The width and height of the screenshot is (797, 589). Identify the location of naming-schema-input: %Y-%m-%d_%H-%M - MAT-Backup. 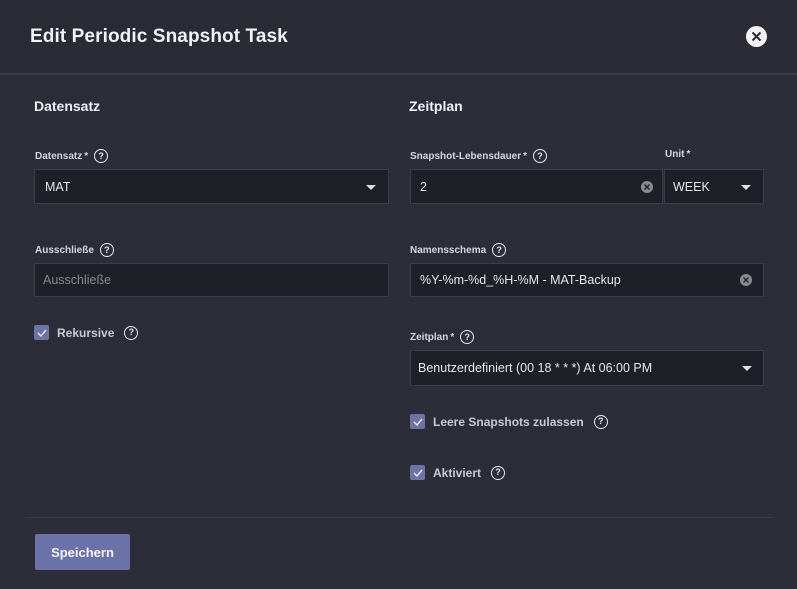
(587, 280).